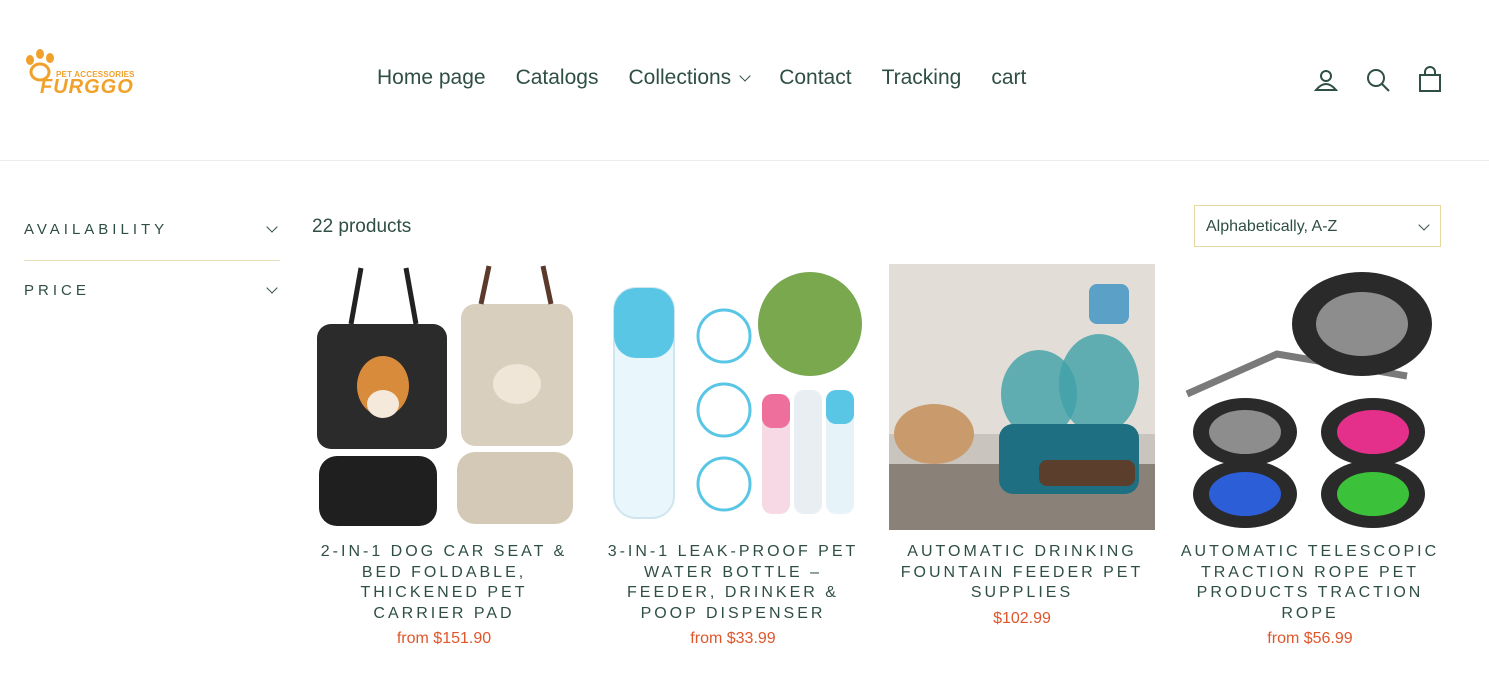 This screenshot has height=678, width=1489. What do you see at coordinates (680, 77) in the screenshot?
I see `nav-label: Collections` at bounding box center [680, 77].